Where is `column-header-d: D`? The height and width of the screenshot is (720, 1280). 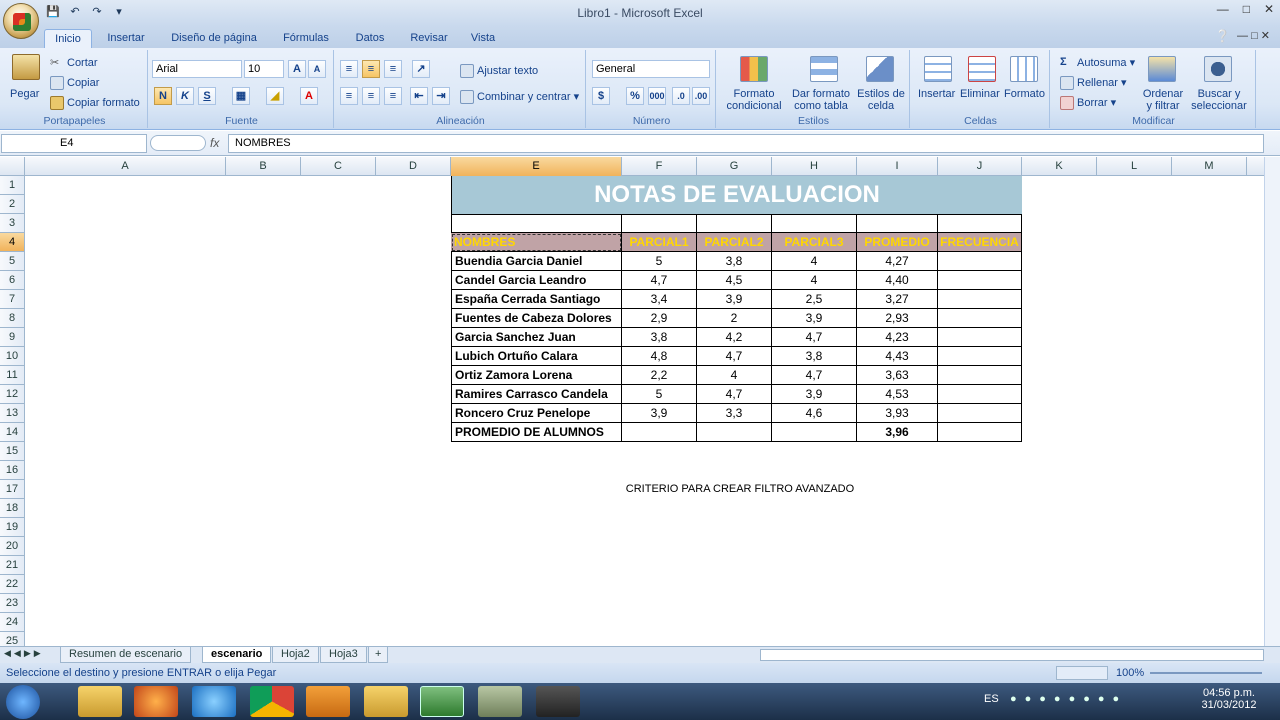
column-header-d: D is located at coordinates (413, 166).